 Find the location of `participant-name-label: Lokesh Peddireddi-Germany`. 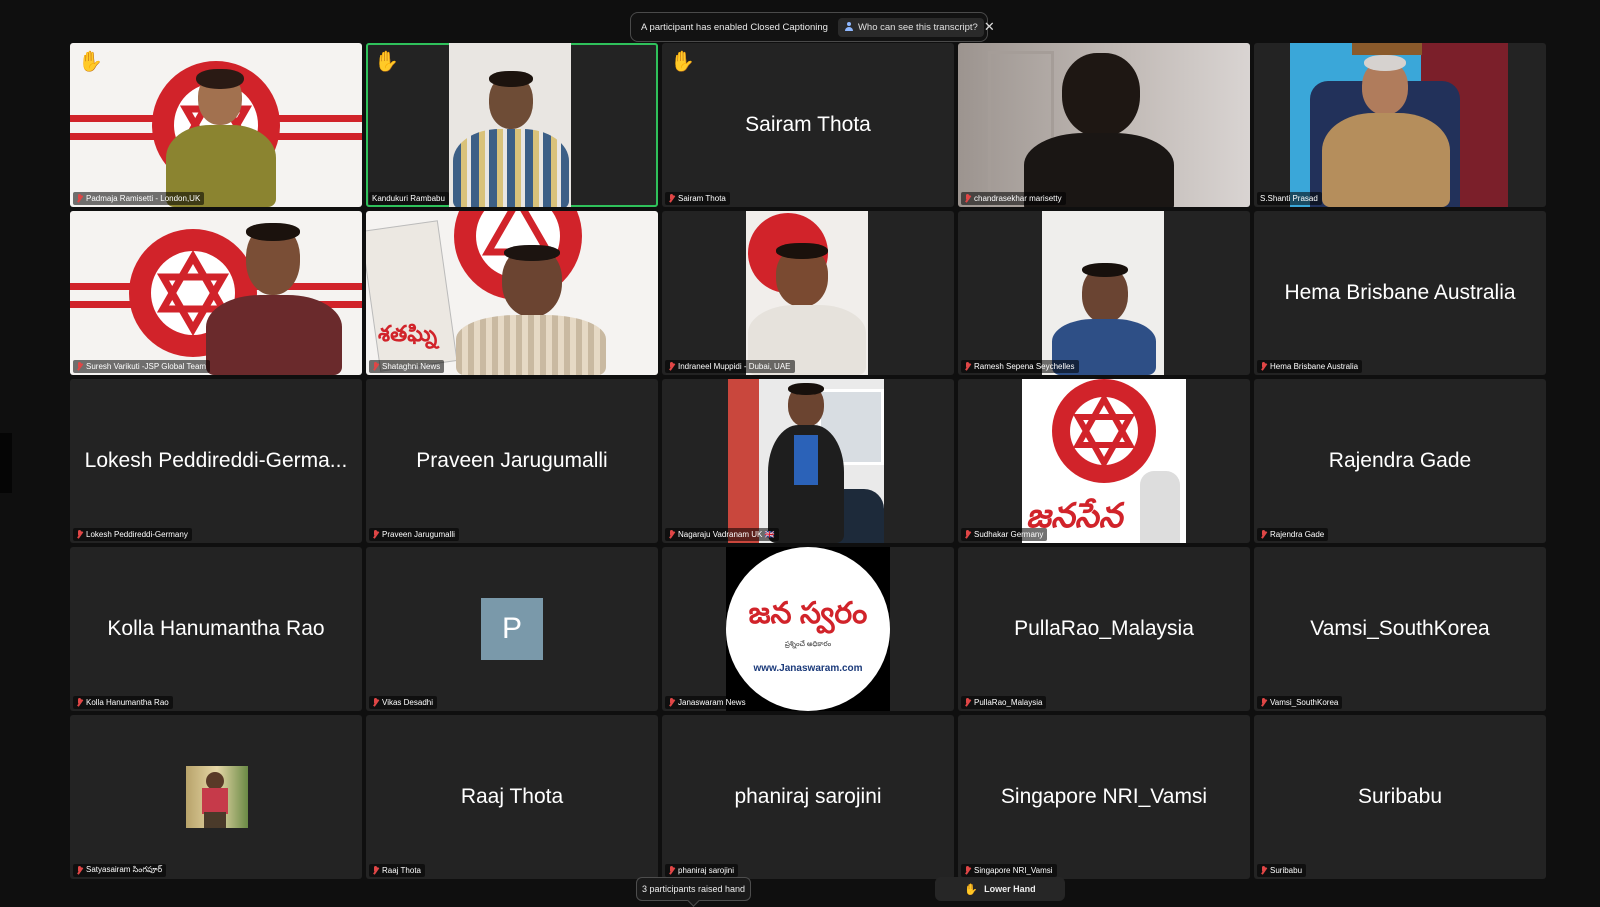

participant-name-label: Lokesh Peddireddi-Germany is located at coordinates (132, 534).